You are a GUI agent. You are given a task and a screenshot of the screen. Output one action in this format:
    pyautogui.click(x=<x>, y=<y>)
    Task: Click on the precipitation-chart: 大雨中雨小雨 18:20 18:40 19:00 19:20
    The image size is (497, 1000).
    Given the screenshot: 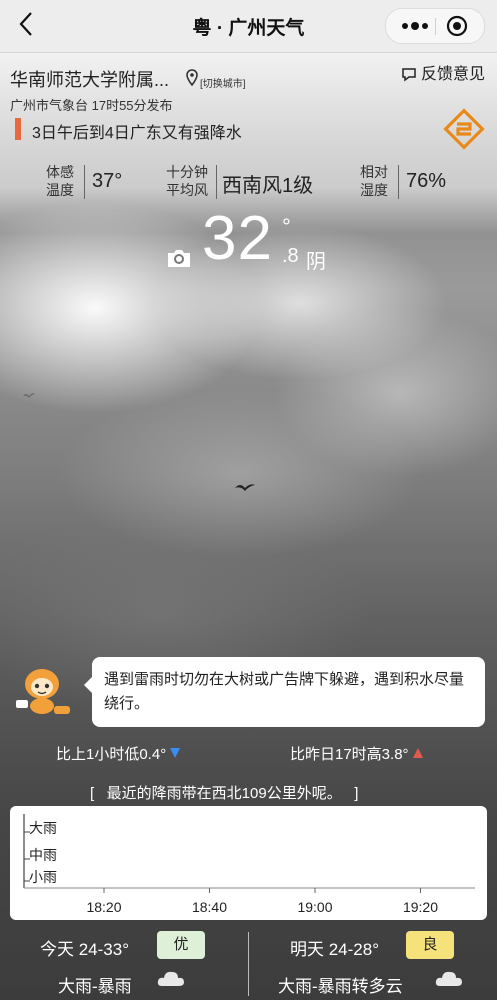 What is the action you would take?
    pyautogui.click(x=248, y=863)
    